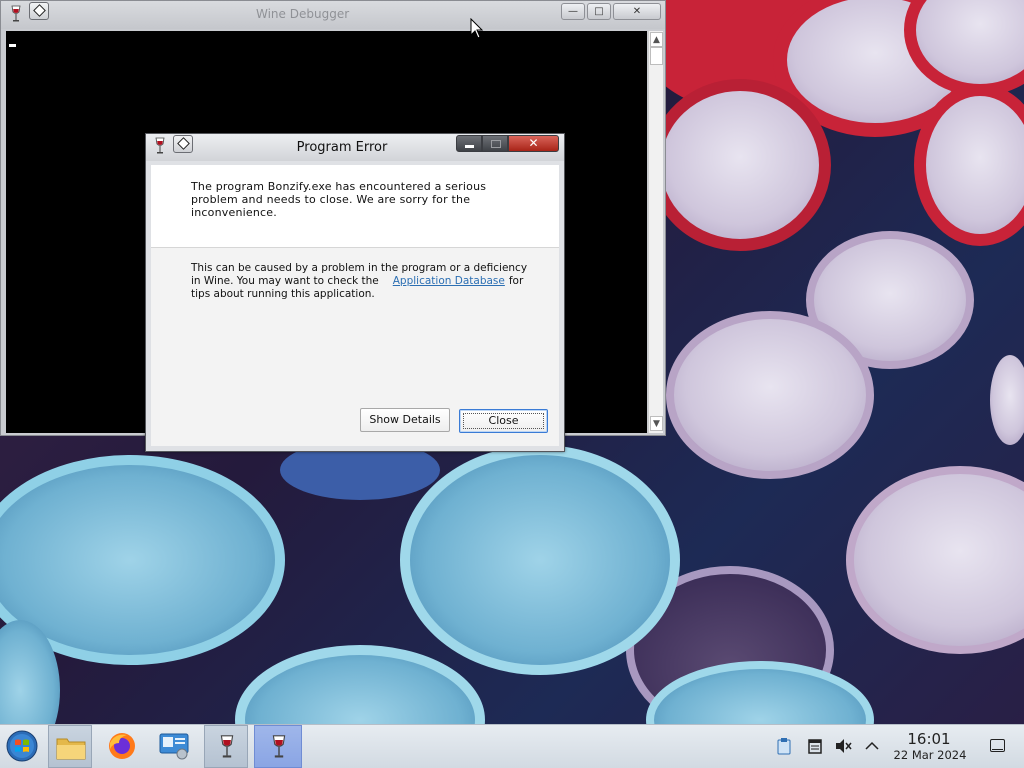  I want to click on console-title: Wine Debugger, so click(303, 14).